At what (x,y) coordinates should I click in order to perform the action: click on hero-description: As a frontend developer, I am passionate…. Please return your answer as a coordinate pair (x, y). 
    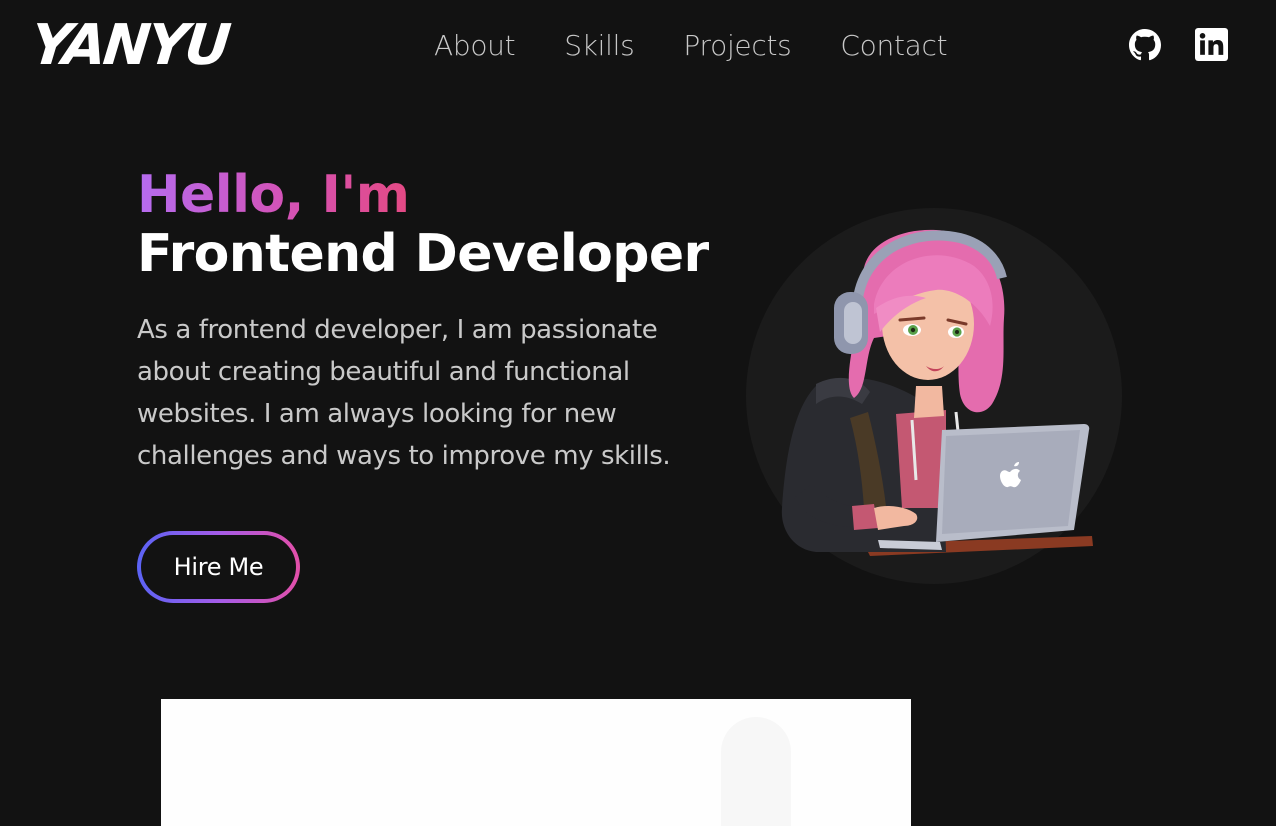
    Looking at the image, I should click on (404, 393).